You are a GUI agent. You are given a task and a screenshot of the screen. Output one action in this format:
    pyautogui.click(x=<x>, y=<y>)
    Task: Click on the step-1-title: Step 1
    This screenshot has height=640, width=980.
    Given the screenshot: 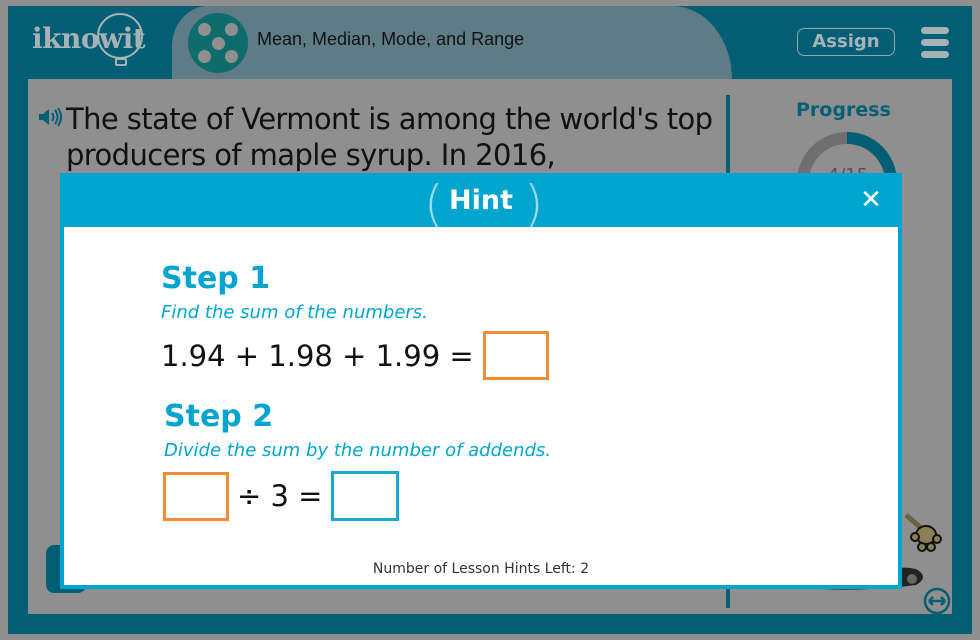 What is the action you would take?
    pyautogui.click(x=216, y=278)
    